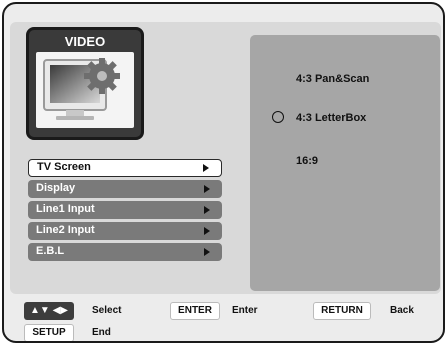 The width and height of the screenshot is (447, 345). What do you see at coordinates (85, 90) in the screenshot?
I see `tv-monitor-gear-icon` at bounding box center [85, 90].